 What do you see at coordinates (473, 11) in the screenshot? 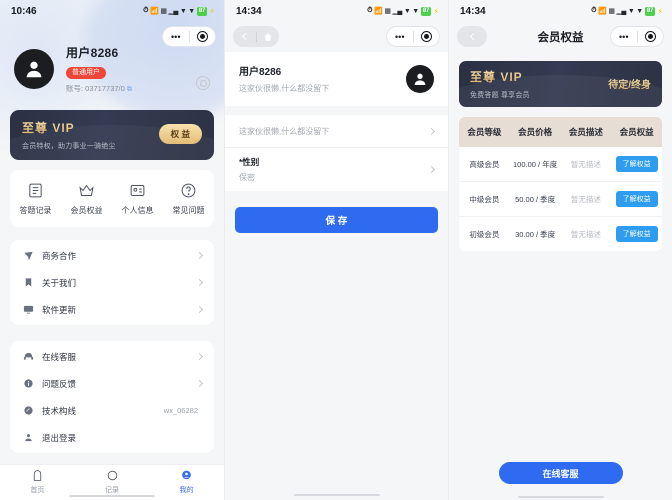
I see `status-time: 14:34` at bounding box center [473, 11].